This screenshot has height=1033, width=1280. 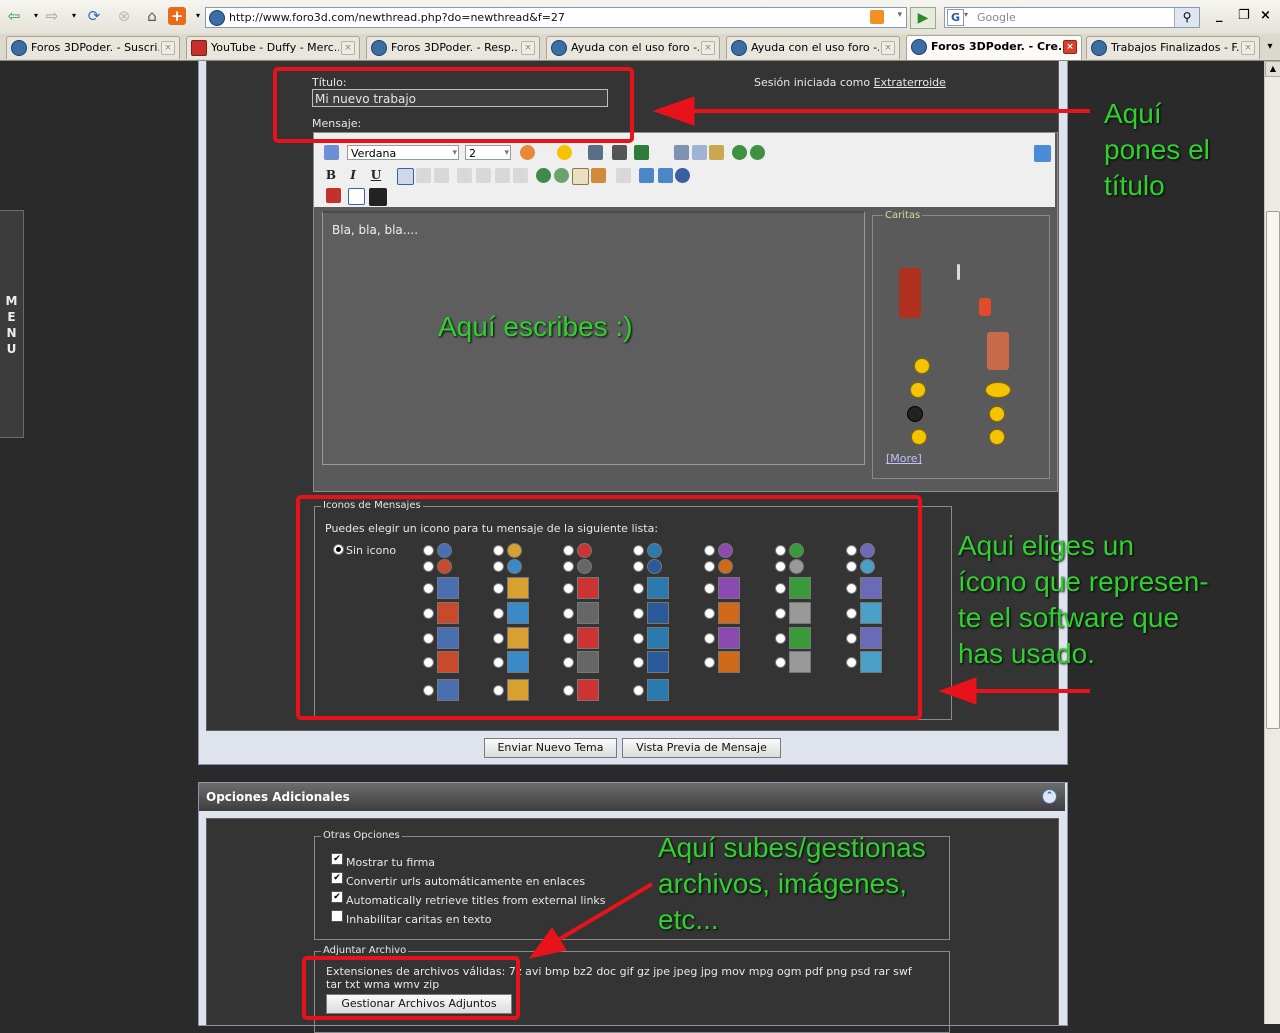 I want to click on attach-arrow-line, so click(x=605, y=912).